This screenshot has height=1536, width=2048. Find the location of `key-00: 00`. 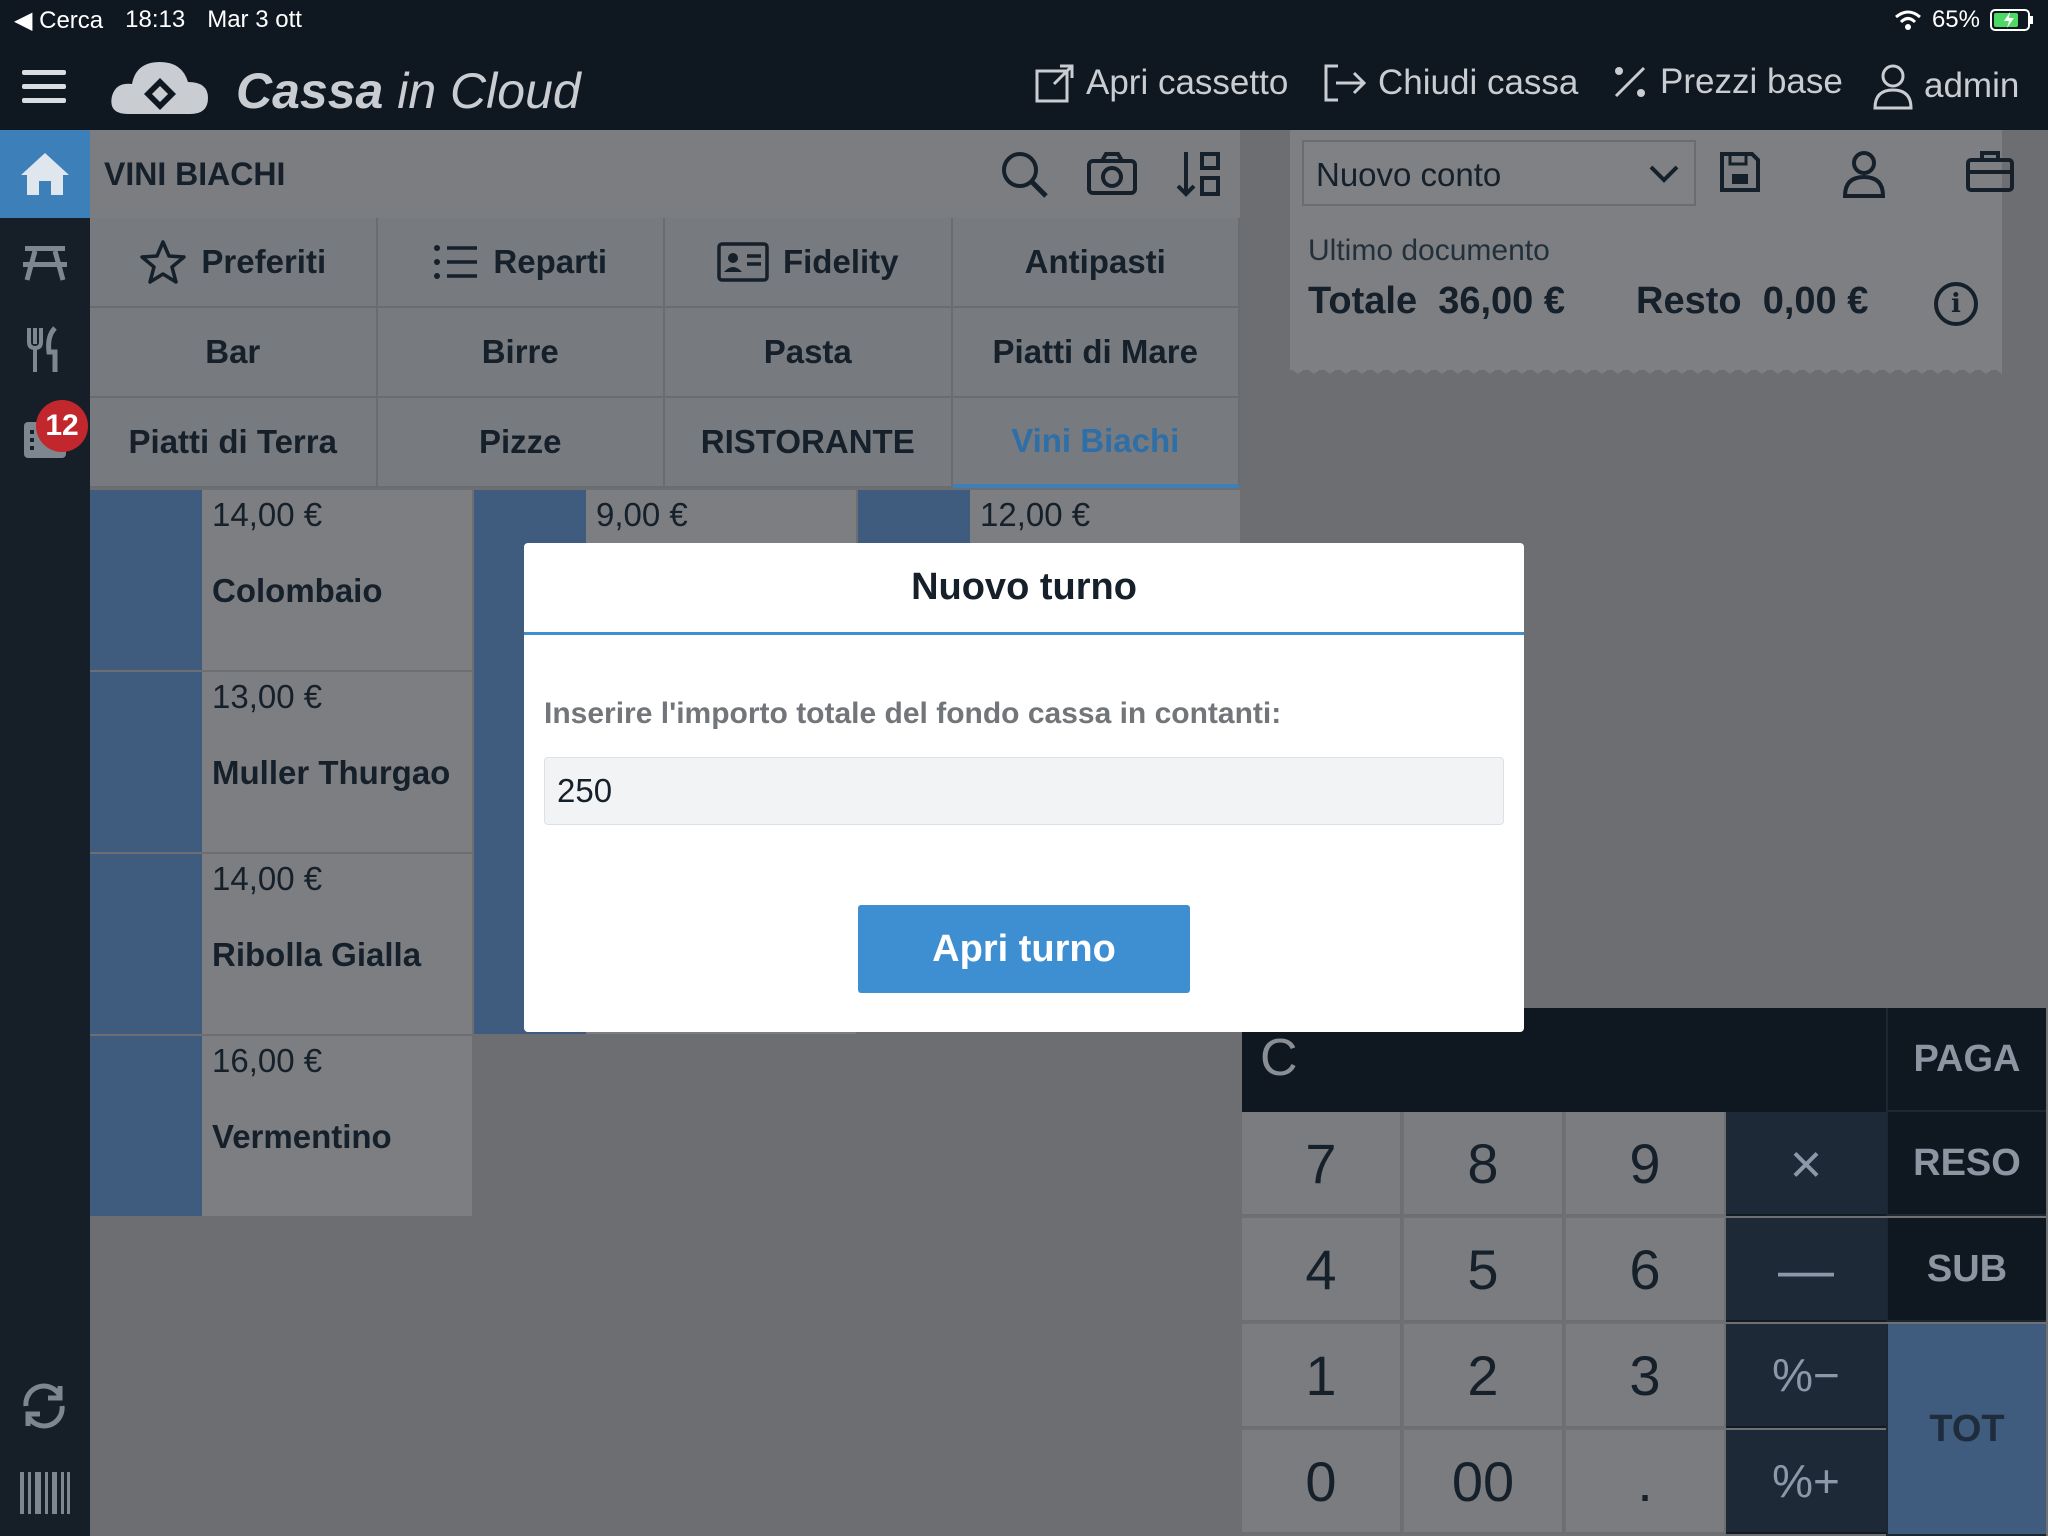

key-00: 00 is located at coordinates (1484, 1482).